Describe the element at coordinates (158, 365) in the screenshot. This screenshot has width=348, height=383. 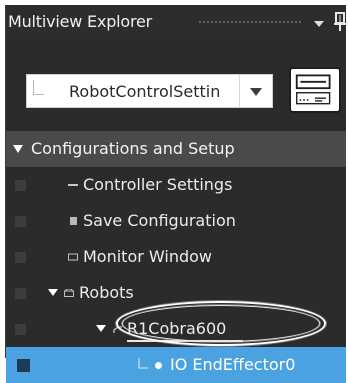
I see `io-endeffector-icon` at that location.